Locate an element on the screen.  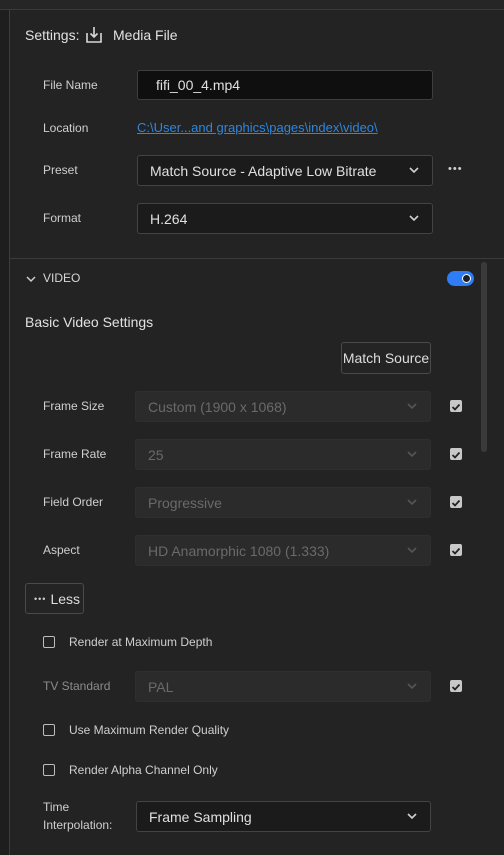
frame-size-label: Frame Size is located at coordinates (74, 406).